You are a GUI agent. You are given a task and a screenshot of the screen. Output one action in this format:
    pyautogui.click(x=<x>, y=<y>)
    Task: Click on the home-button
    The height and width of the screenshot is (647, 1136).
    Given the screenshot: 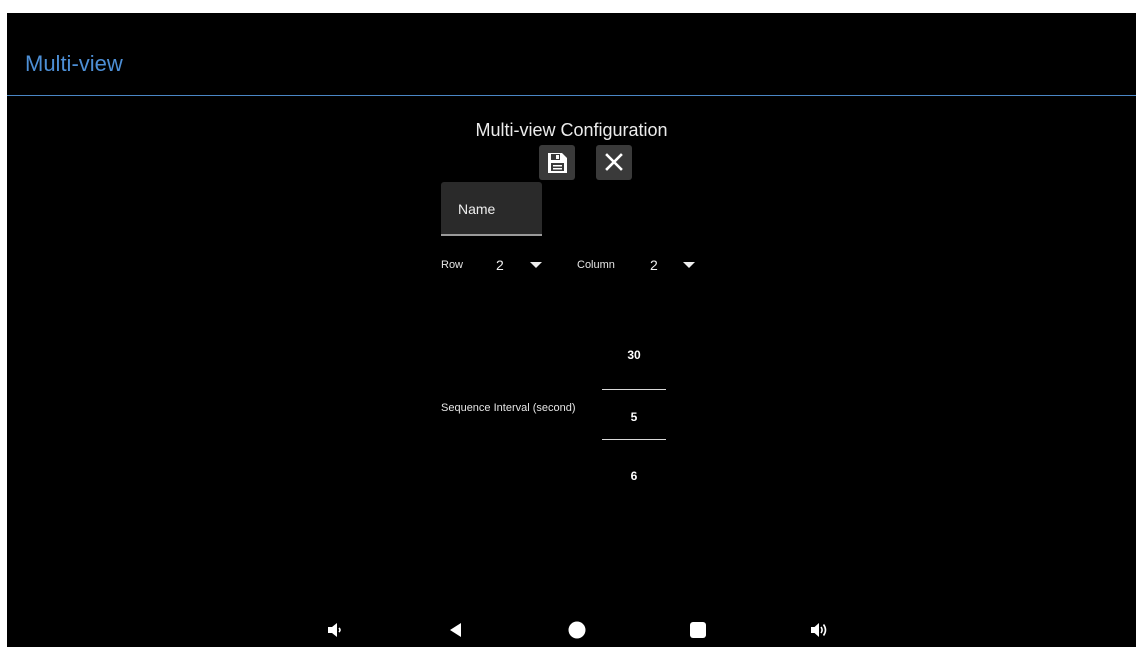 What is the action you would take?
    pyautogui.click(x=577, y=630)
    